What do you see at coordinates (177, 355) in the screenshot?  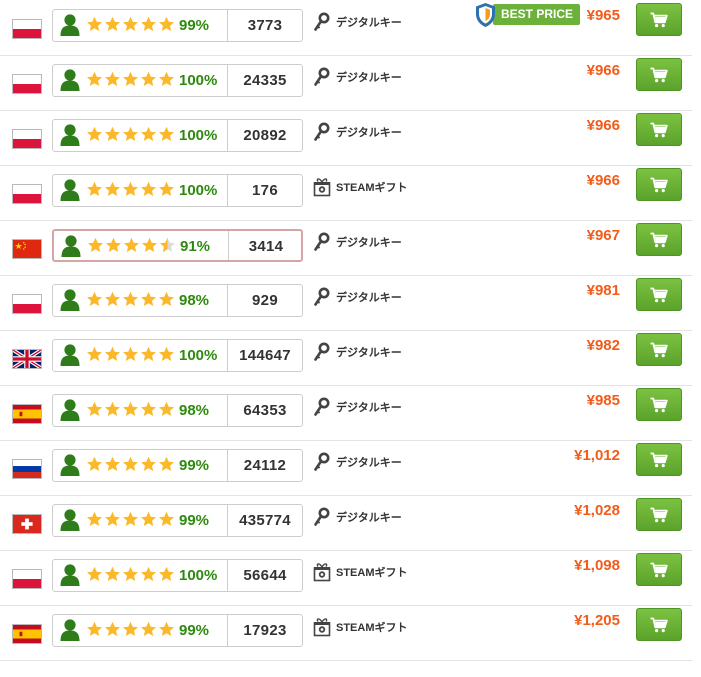 I see `seller-info: 100% 144647` at bounding box center [177, 355].